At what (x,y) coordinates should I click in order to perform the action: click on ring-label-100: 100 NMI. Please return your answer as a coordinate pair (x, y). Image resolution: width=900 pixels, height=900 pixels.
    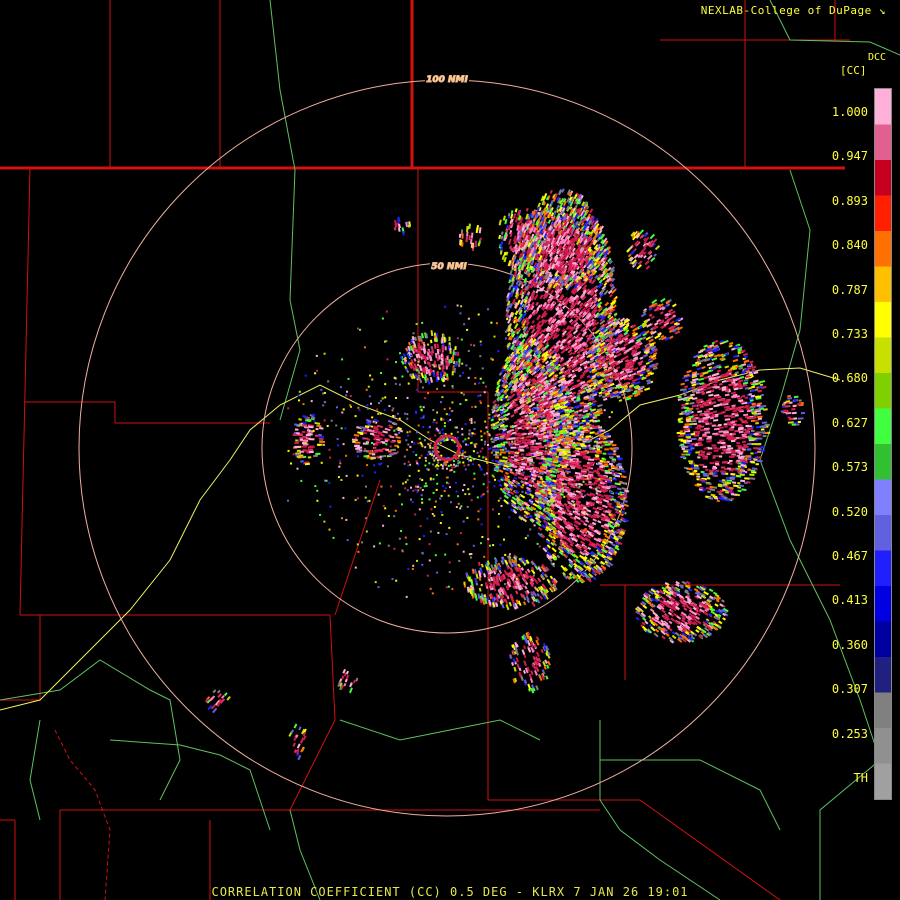
    Looking at the image, I should click on (447, 80).